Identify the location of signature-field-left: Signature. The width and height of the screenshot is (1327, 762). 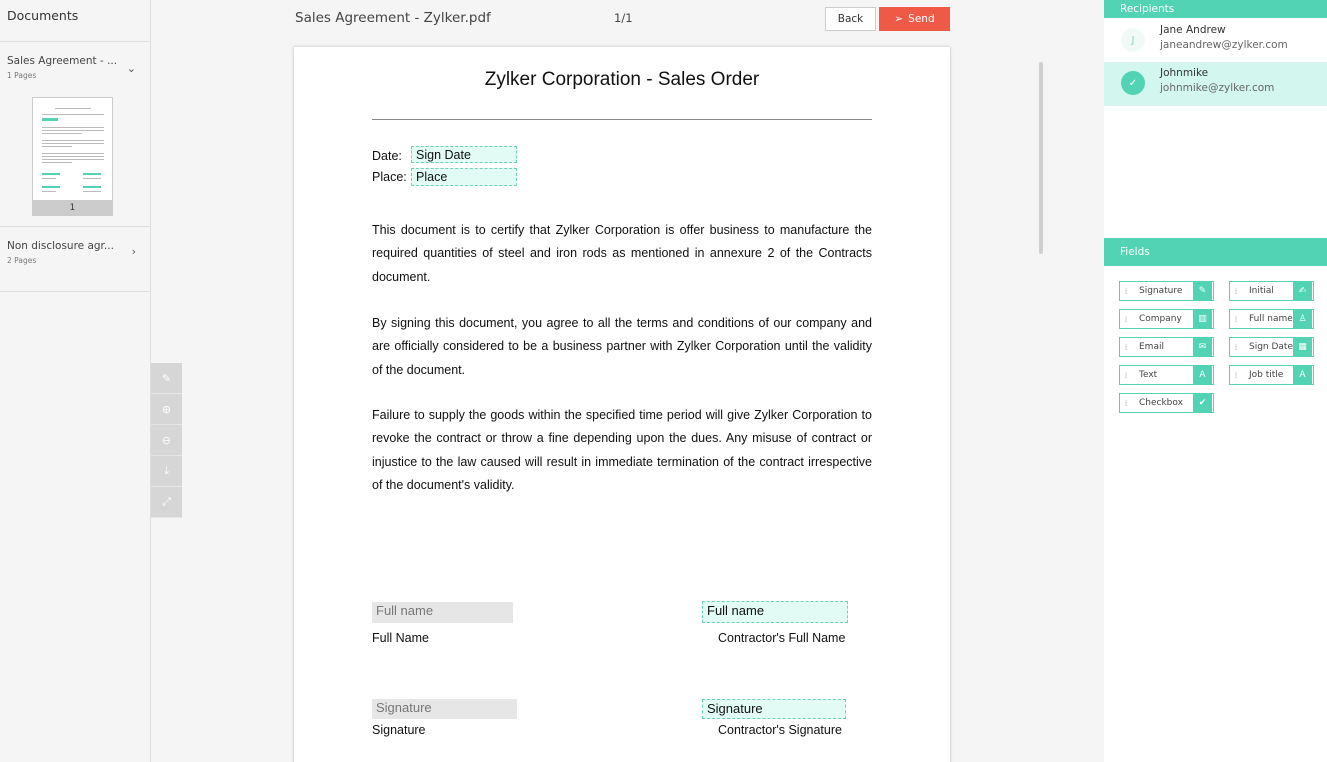
(444, 709).